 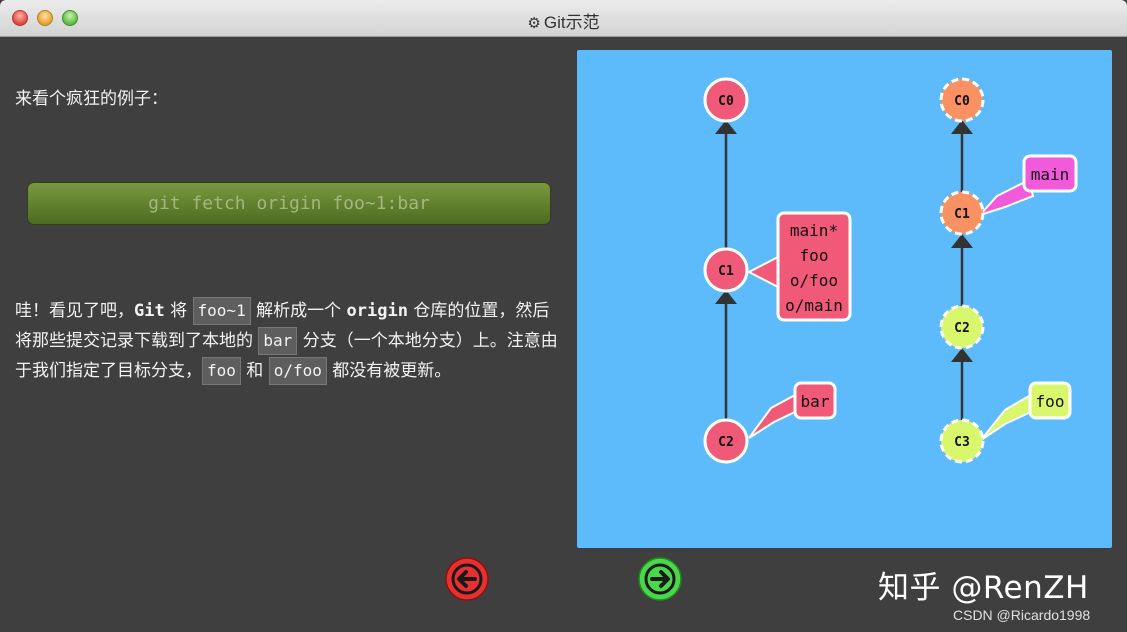 What do you see at coordinates (814, 230) in the screenshot?
I see `branch-label-main-star: main*` at bounding box center [814, 230].